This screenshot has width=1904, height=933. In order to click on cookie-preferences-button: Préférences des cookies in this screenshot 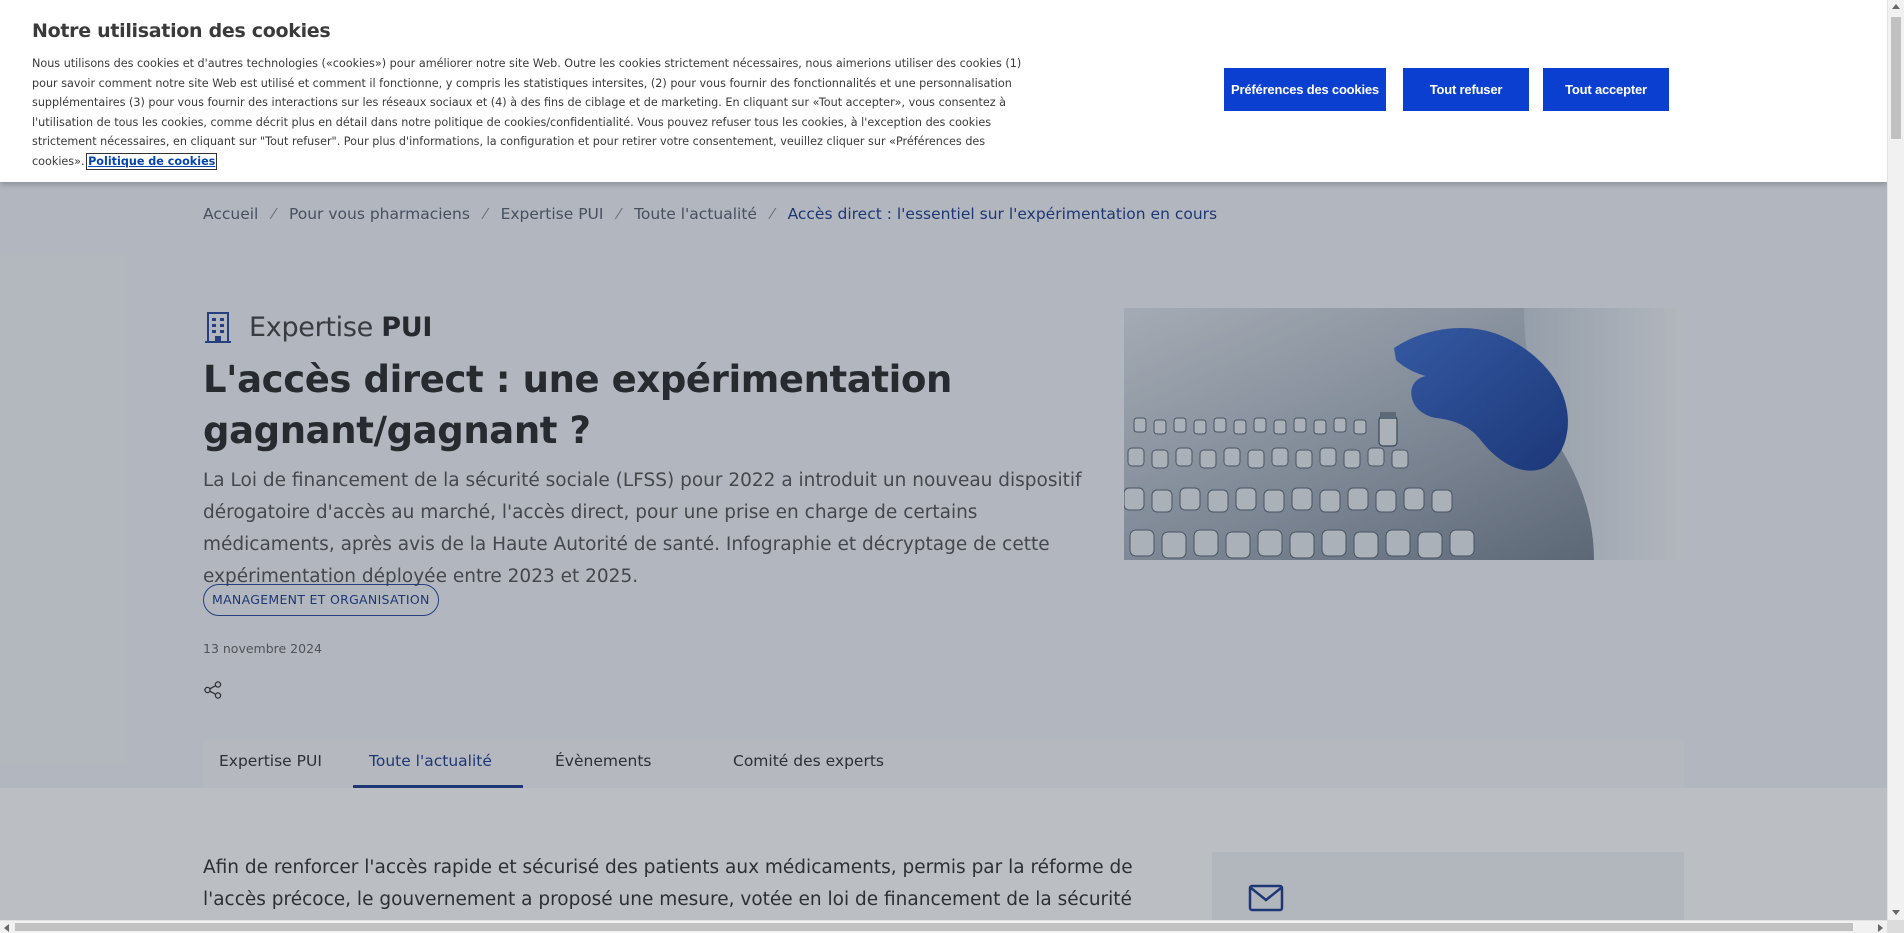, I will do `click(1305, 89)`.